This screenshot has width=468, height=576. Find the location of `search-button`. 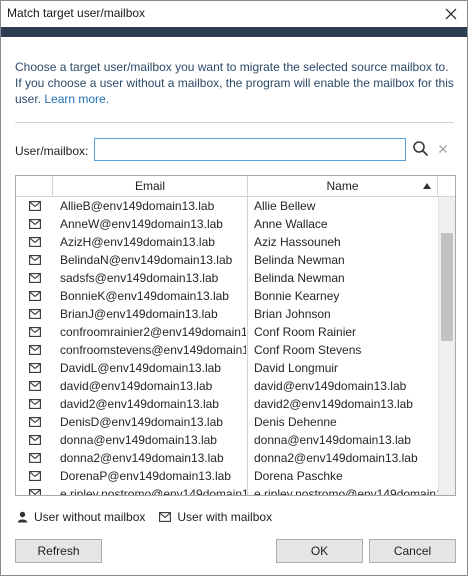

search-button is located at coordinates (421, 149).